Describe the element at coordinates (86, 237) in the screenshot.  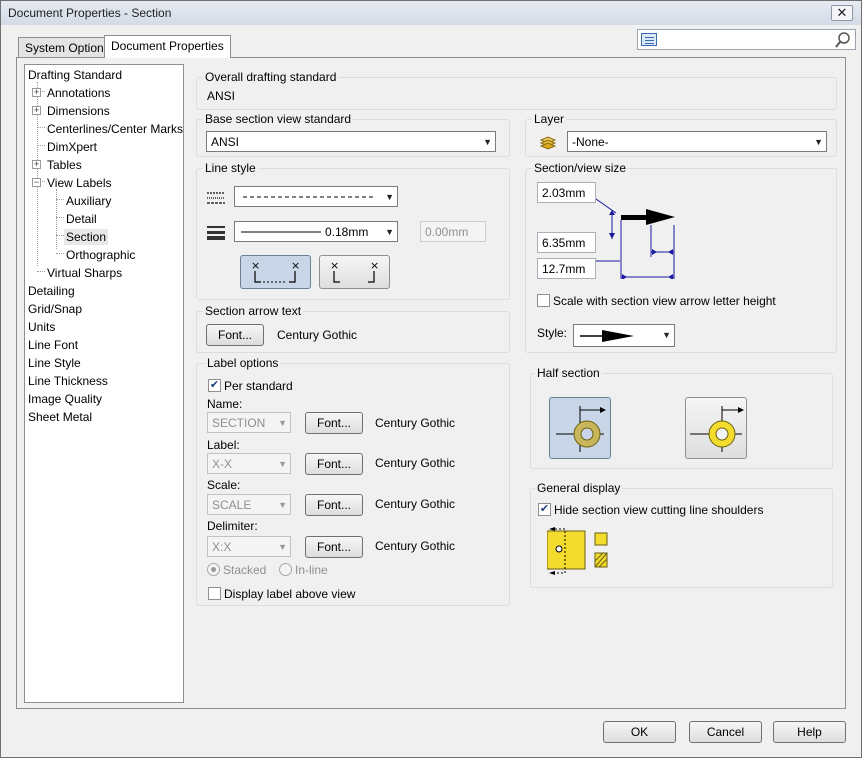
I see `tree-item-section: Section` at that location.